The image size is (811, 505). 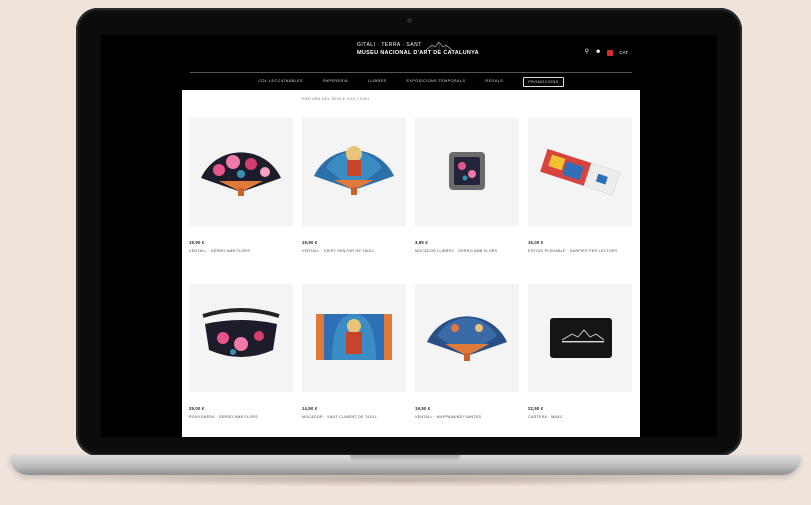 What do you see at coordinates (241, 417) in the screenshot?
I see `product-name: RONYONERA · GERRO AMB FLORS` at bounding box center [241, 417].